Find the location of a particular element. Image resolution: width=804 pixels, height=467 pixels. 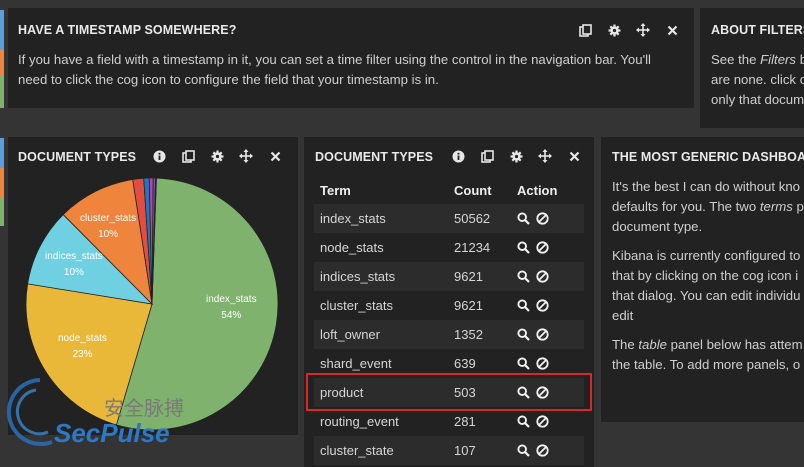

text-run: The is located at coordinates (625, 344).